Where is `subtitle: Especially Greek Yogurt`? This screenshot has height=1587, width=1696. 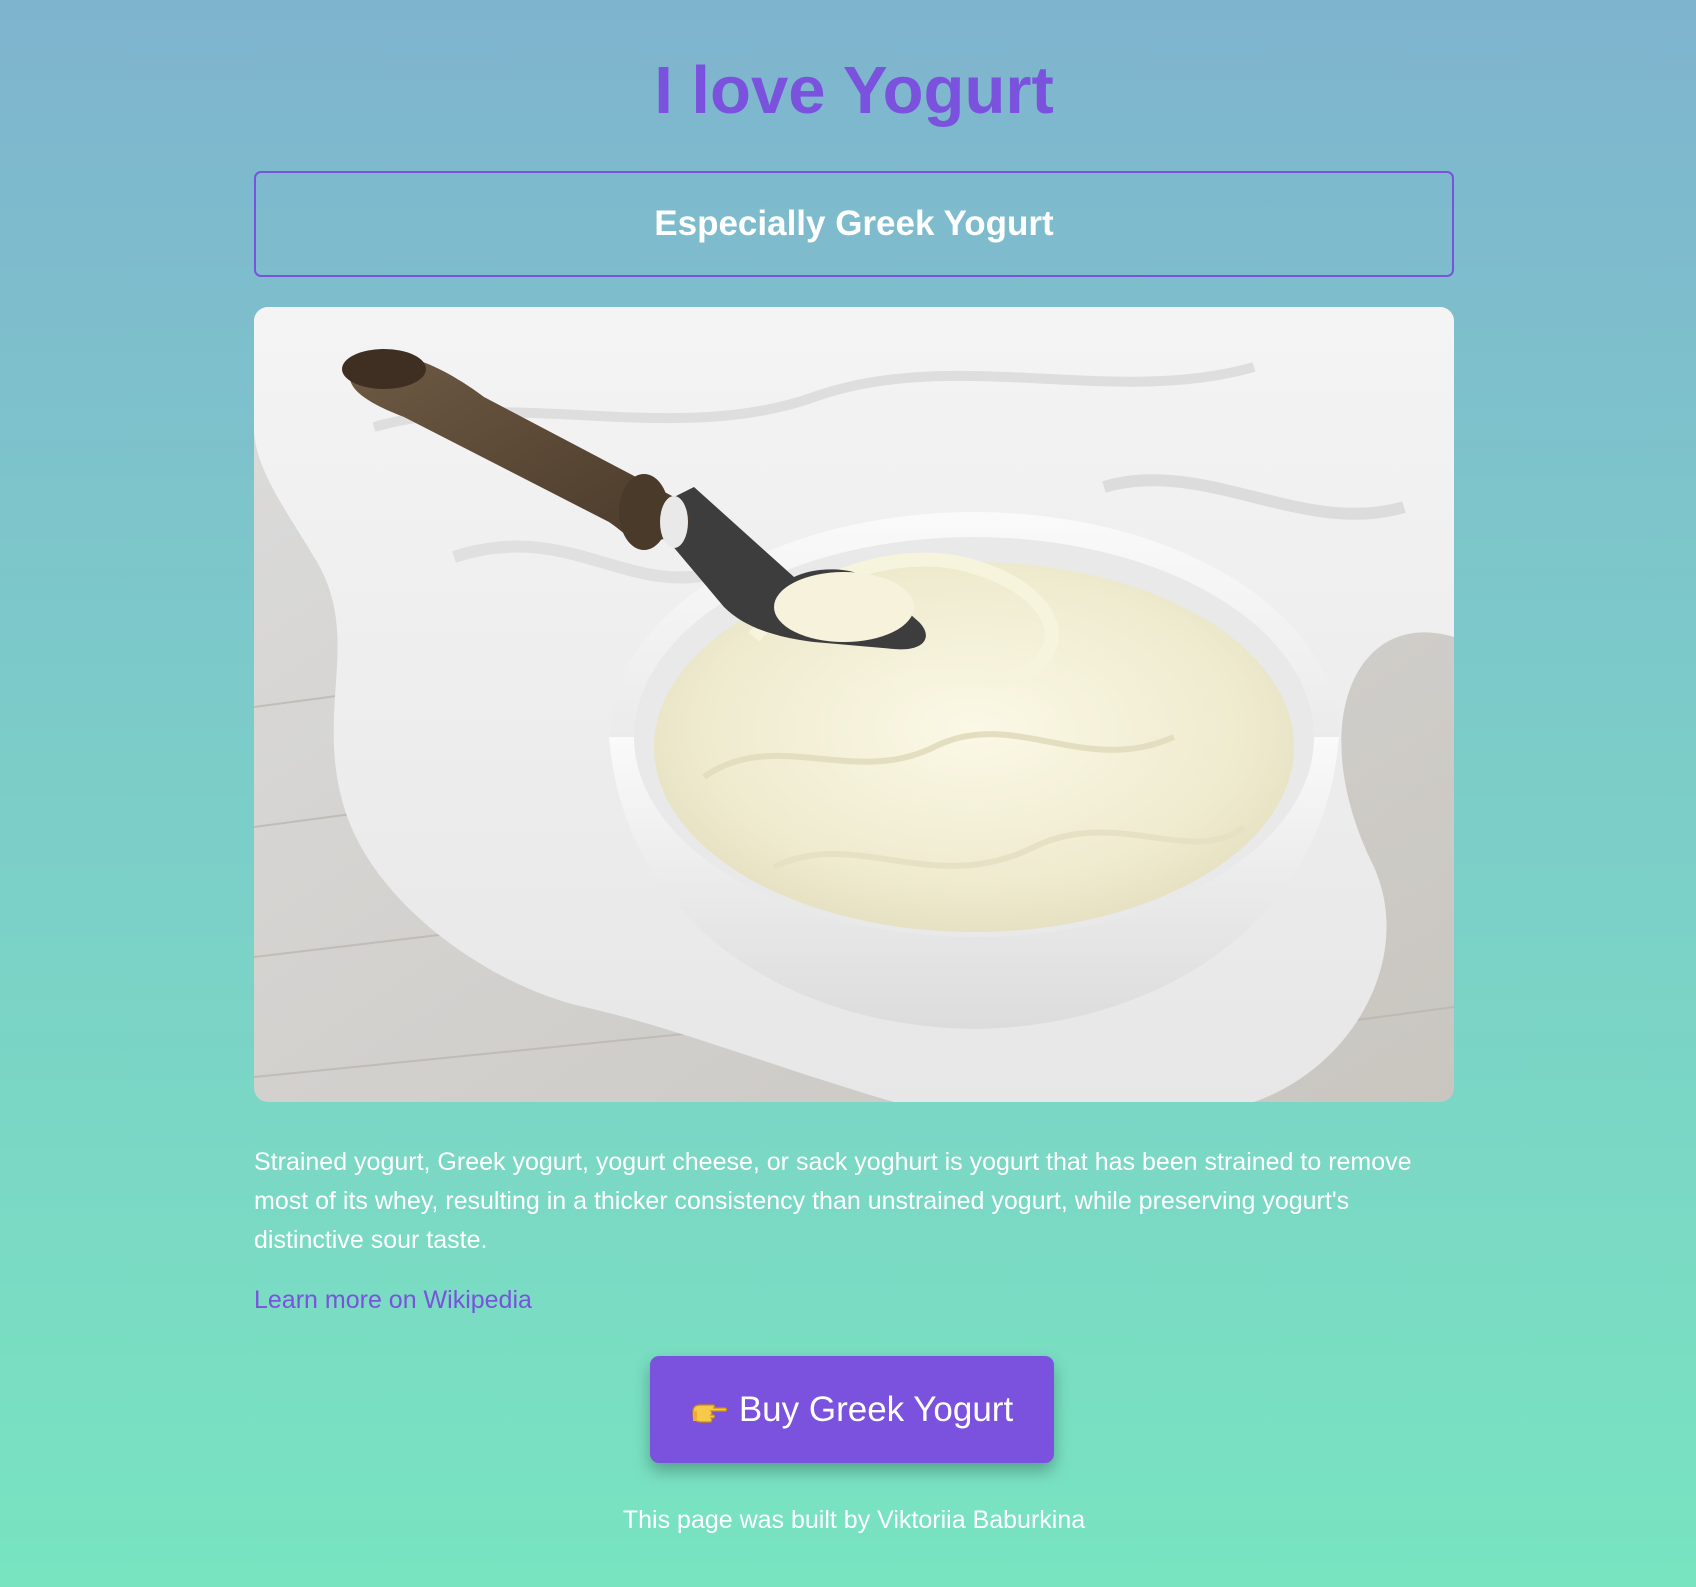 subtitle: Especially Greek Yogurt is located at coordinates (854, 223).